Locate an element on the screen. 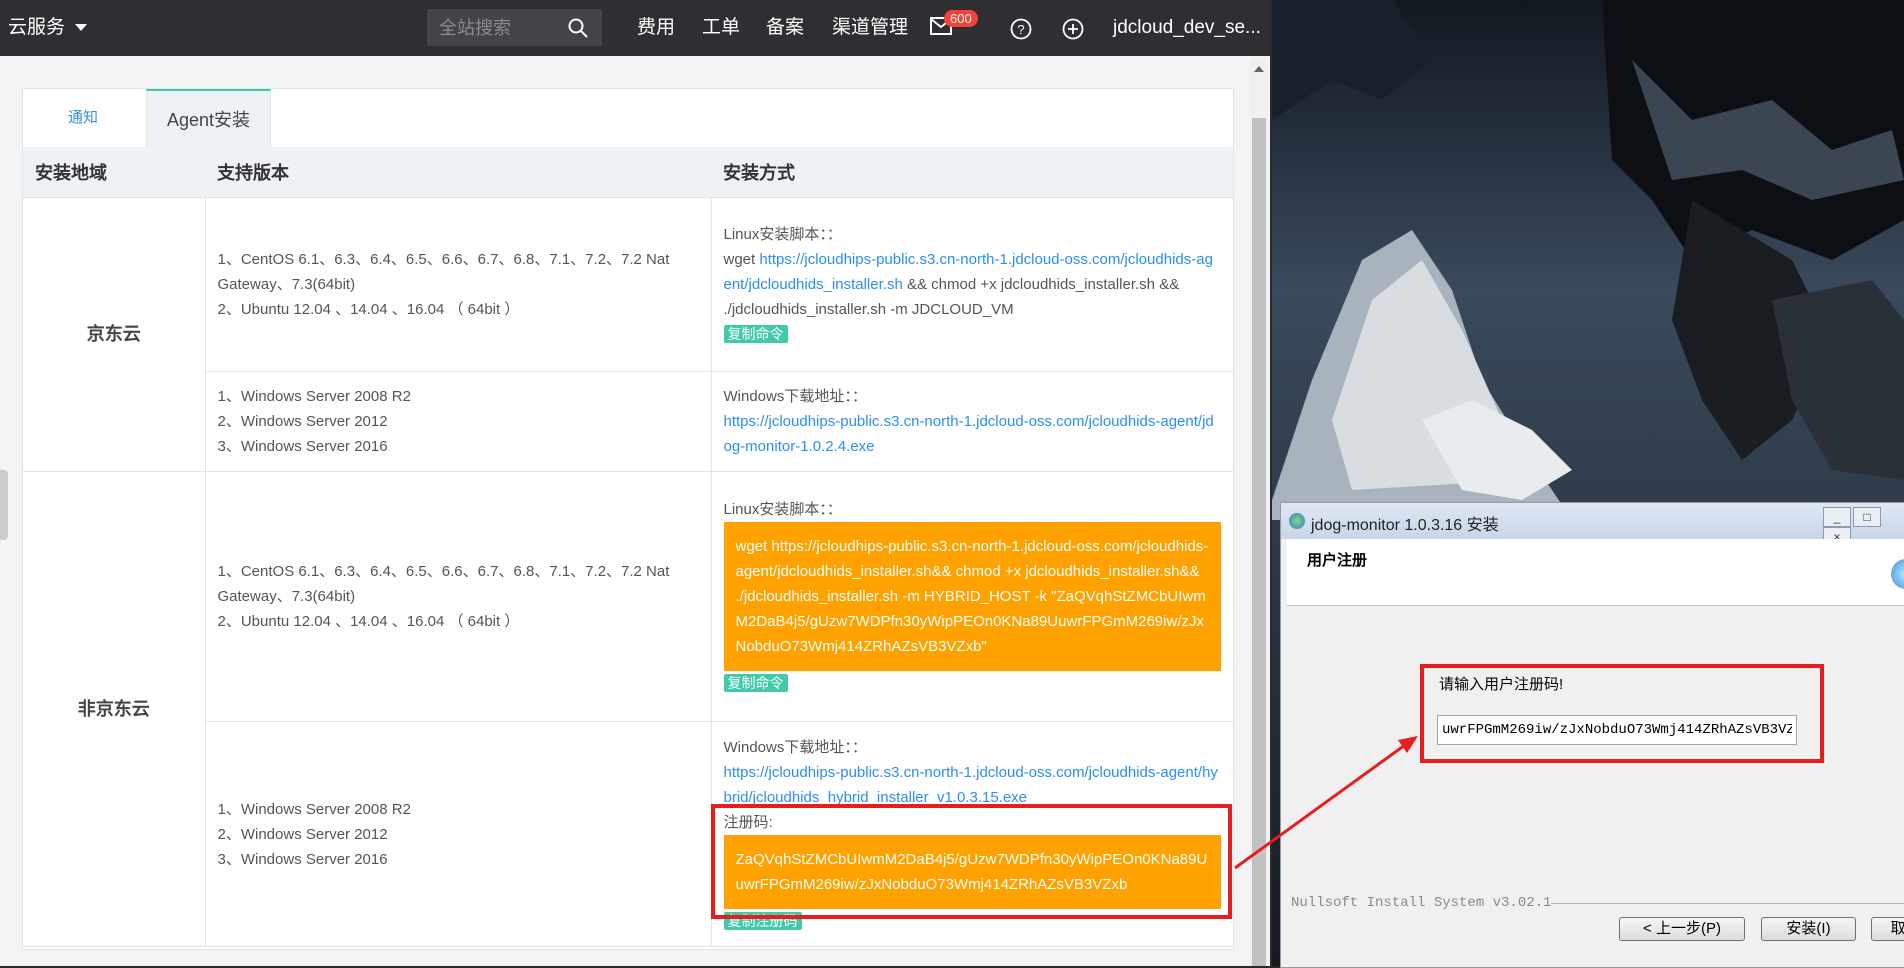 This screenshot has height=968, width=1904. back-button: < 上一步(P) is located at coordinates (1682, 929).